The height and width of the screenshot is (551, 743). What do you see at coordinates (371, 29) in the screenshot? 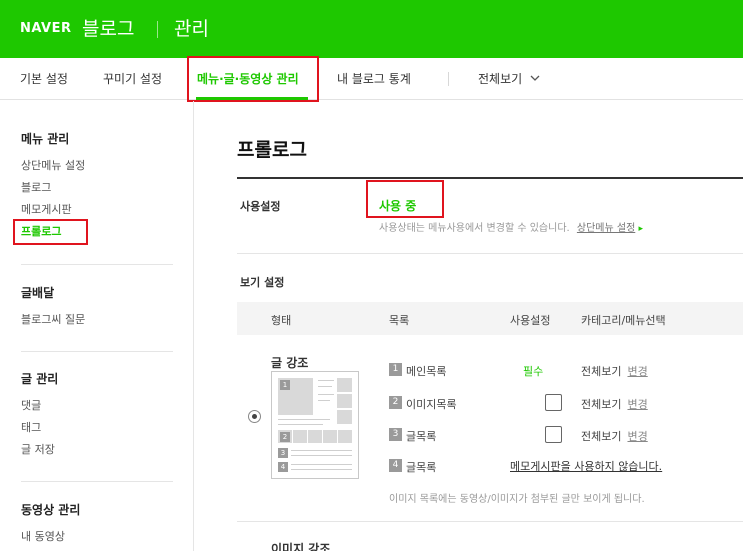
I see `top-bar: NAVER 블로그 관리` at bounding box center [371, 29].